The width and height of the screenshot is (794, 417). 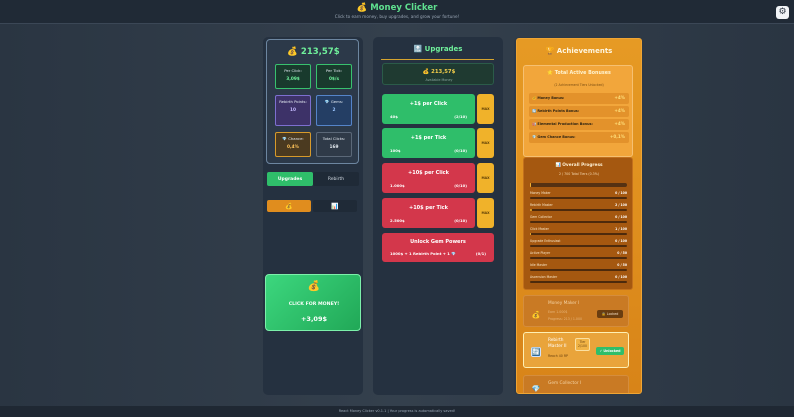 I want to click on bonus-label: 💰 Money Bonus:, so click(x=548, y=98).